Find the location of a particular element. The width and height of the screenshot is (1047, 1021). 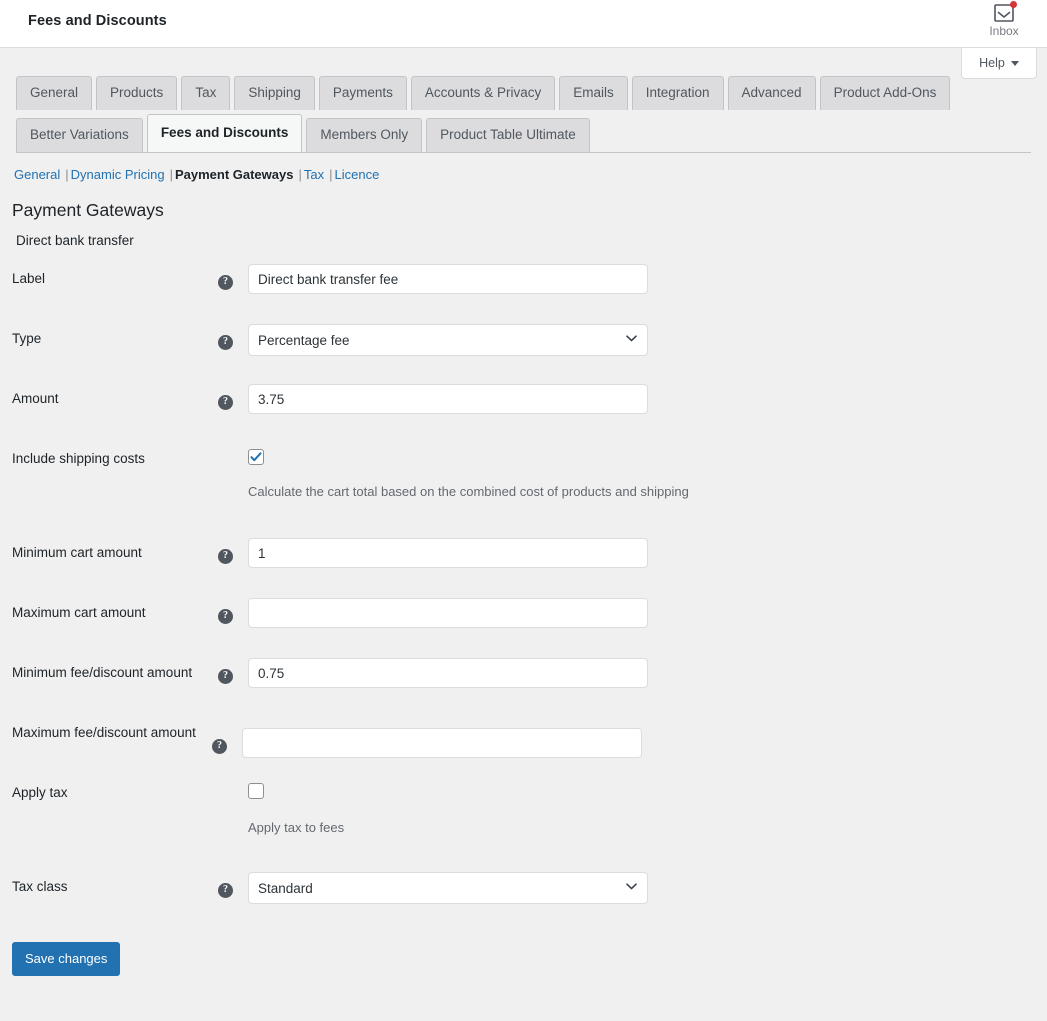

tab-products: Products is located at coordinates (137, 93).